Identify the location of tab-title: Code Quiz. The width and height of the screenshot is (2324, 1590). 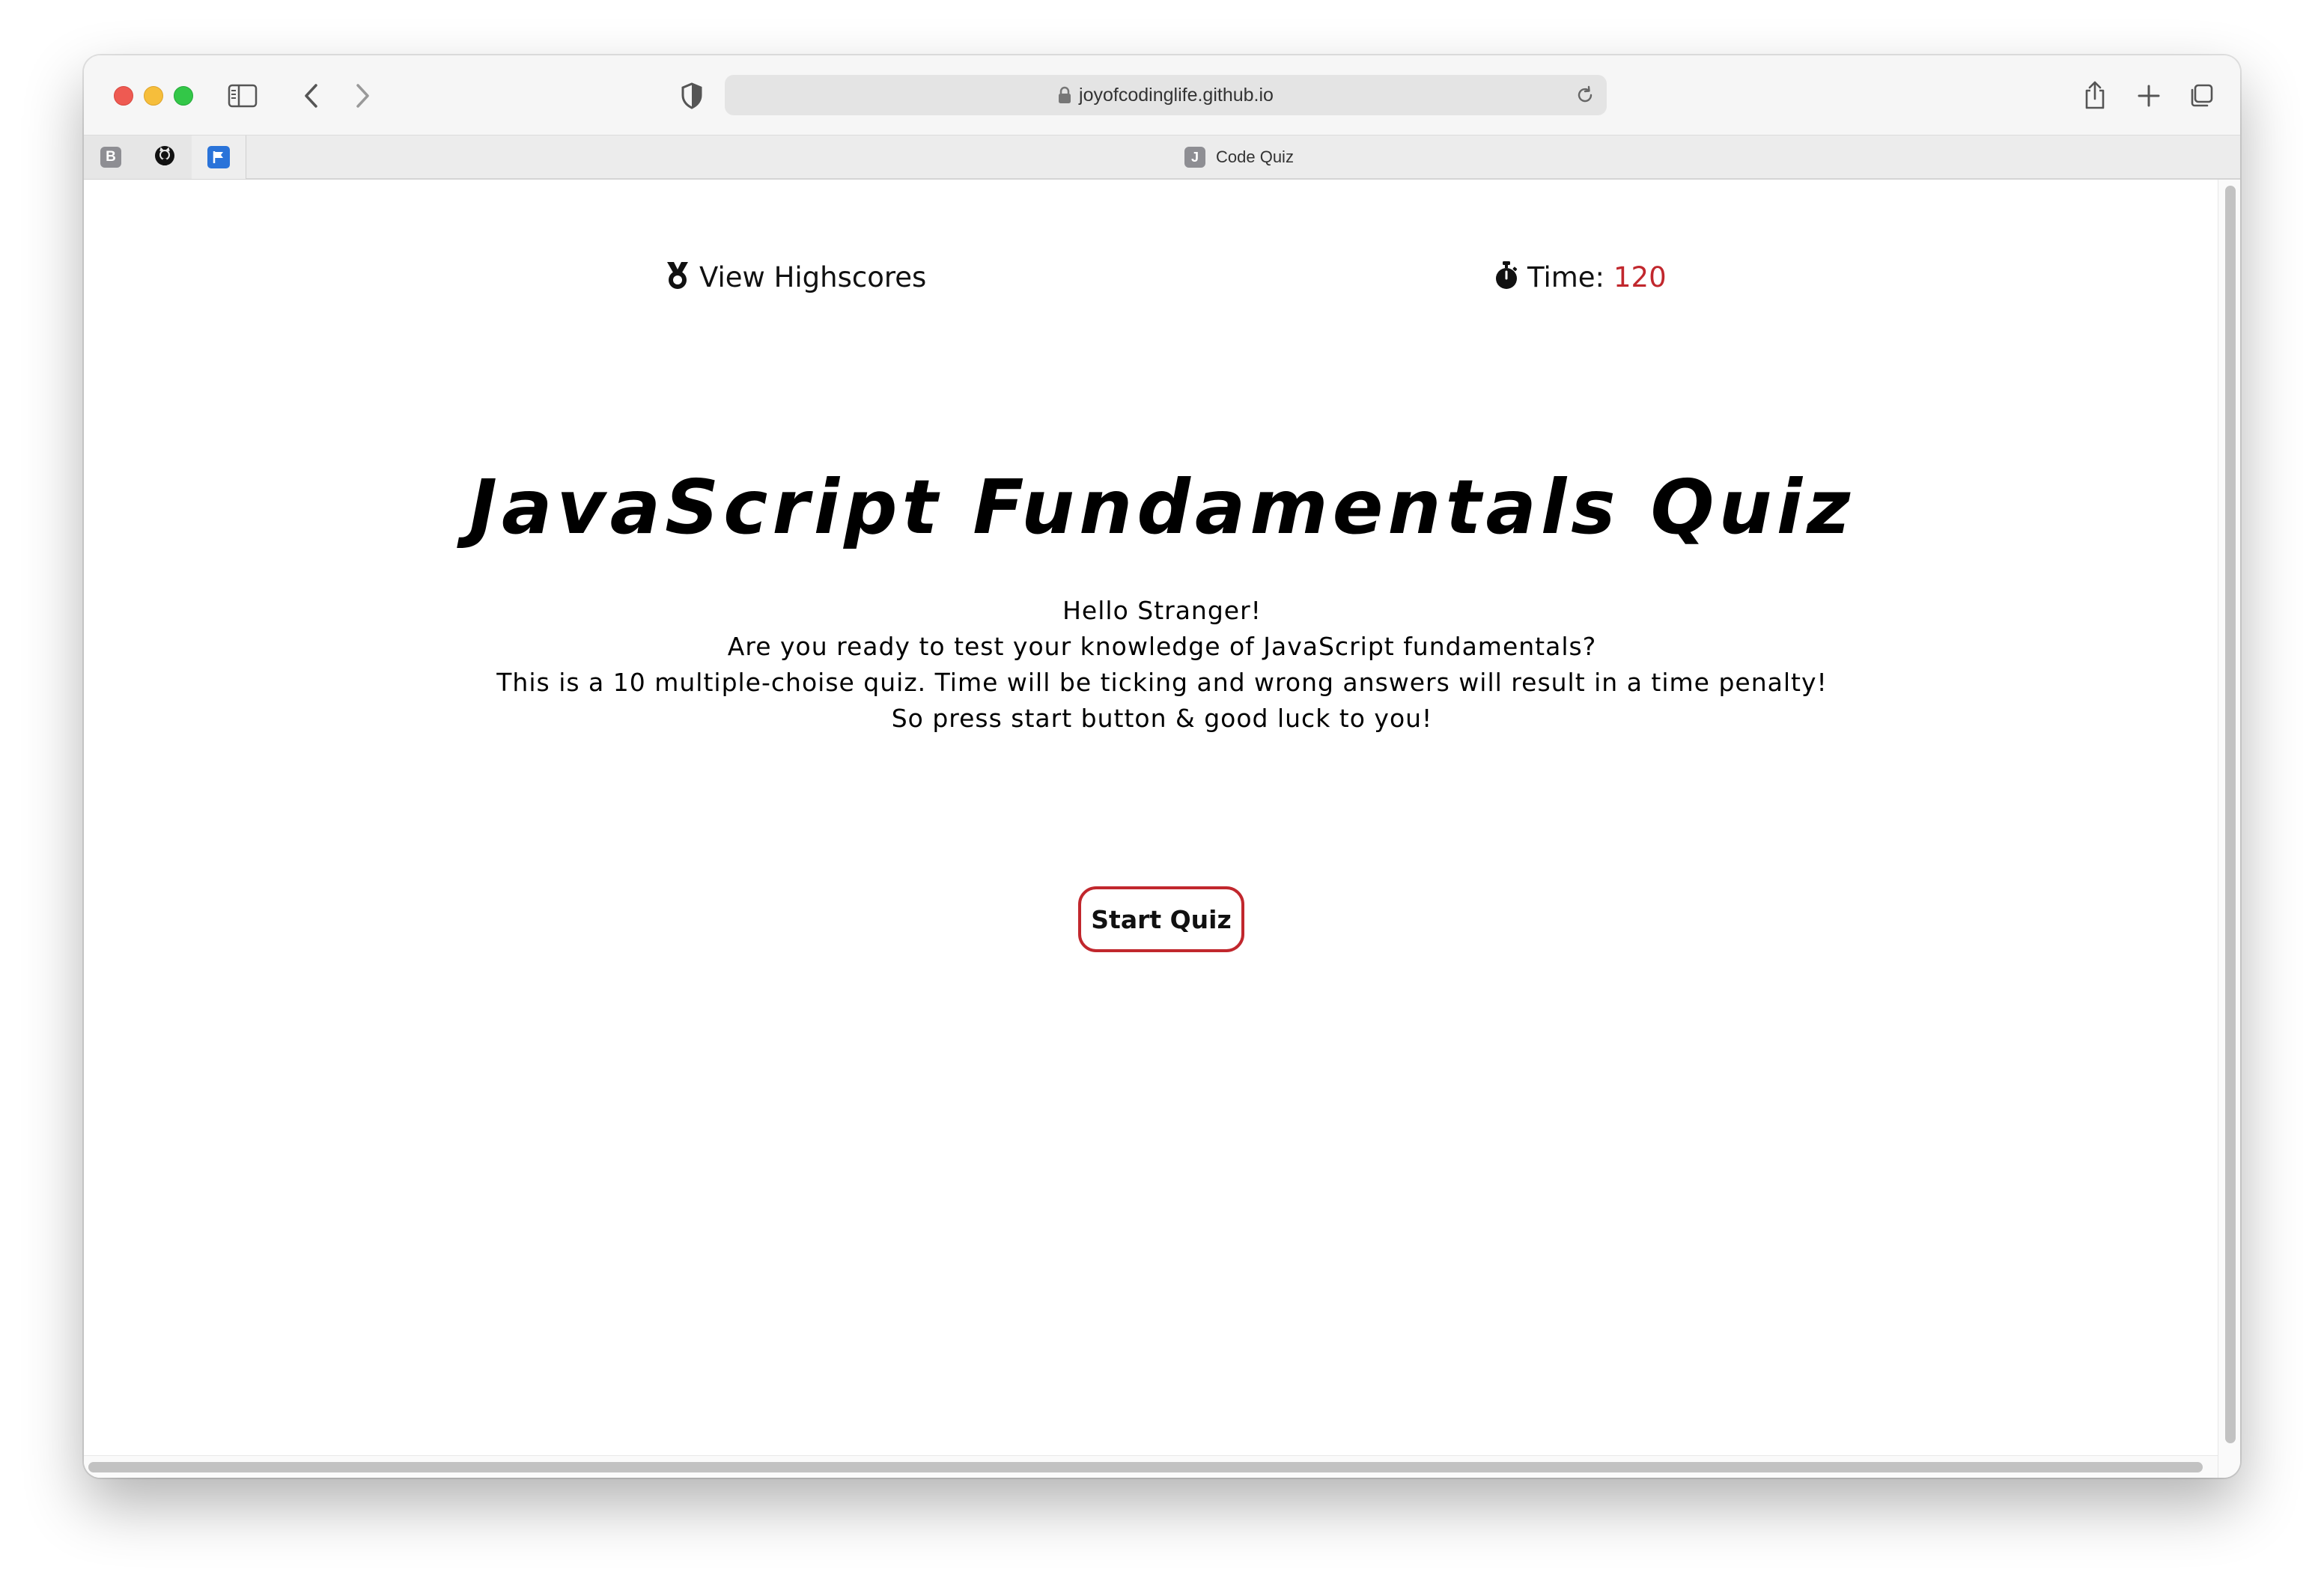
(1255, 156).